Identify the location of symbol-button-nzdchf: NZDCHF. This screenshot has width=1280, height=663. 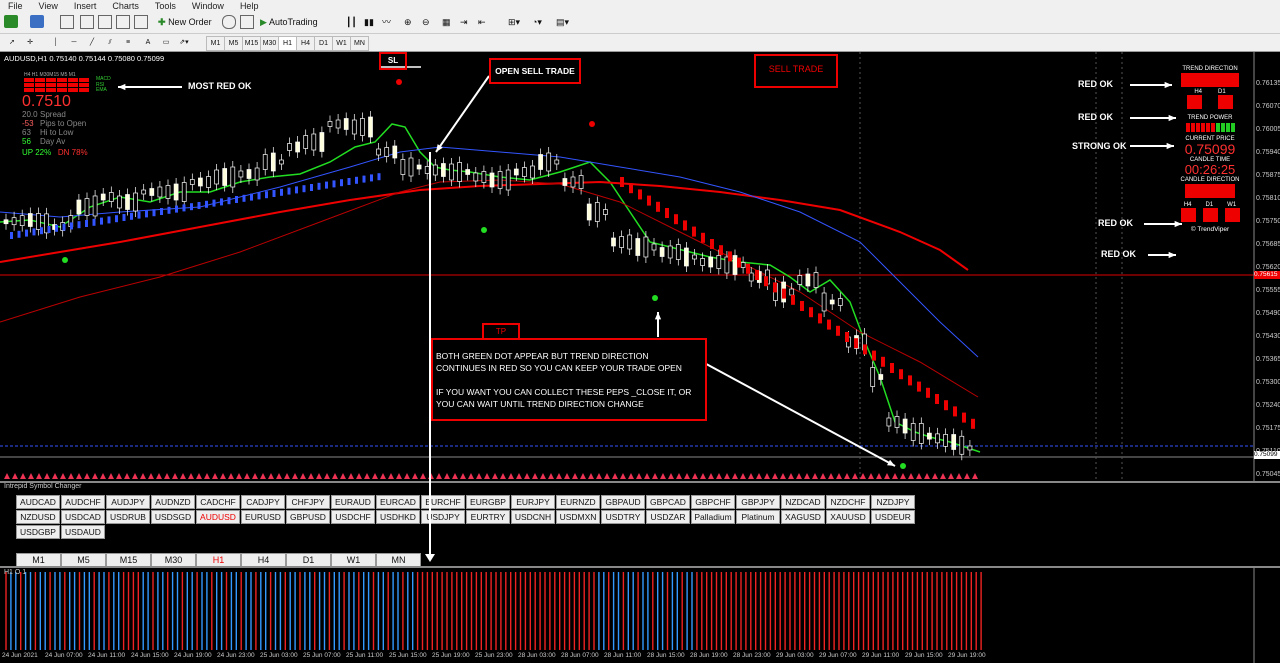
(848, 502).